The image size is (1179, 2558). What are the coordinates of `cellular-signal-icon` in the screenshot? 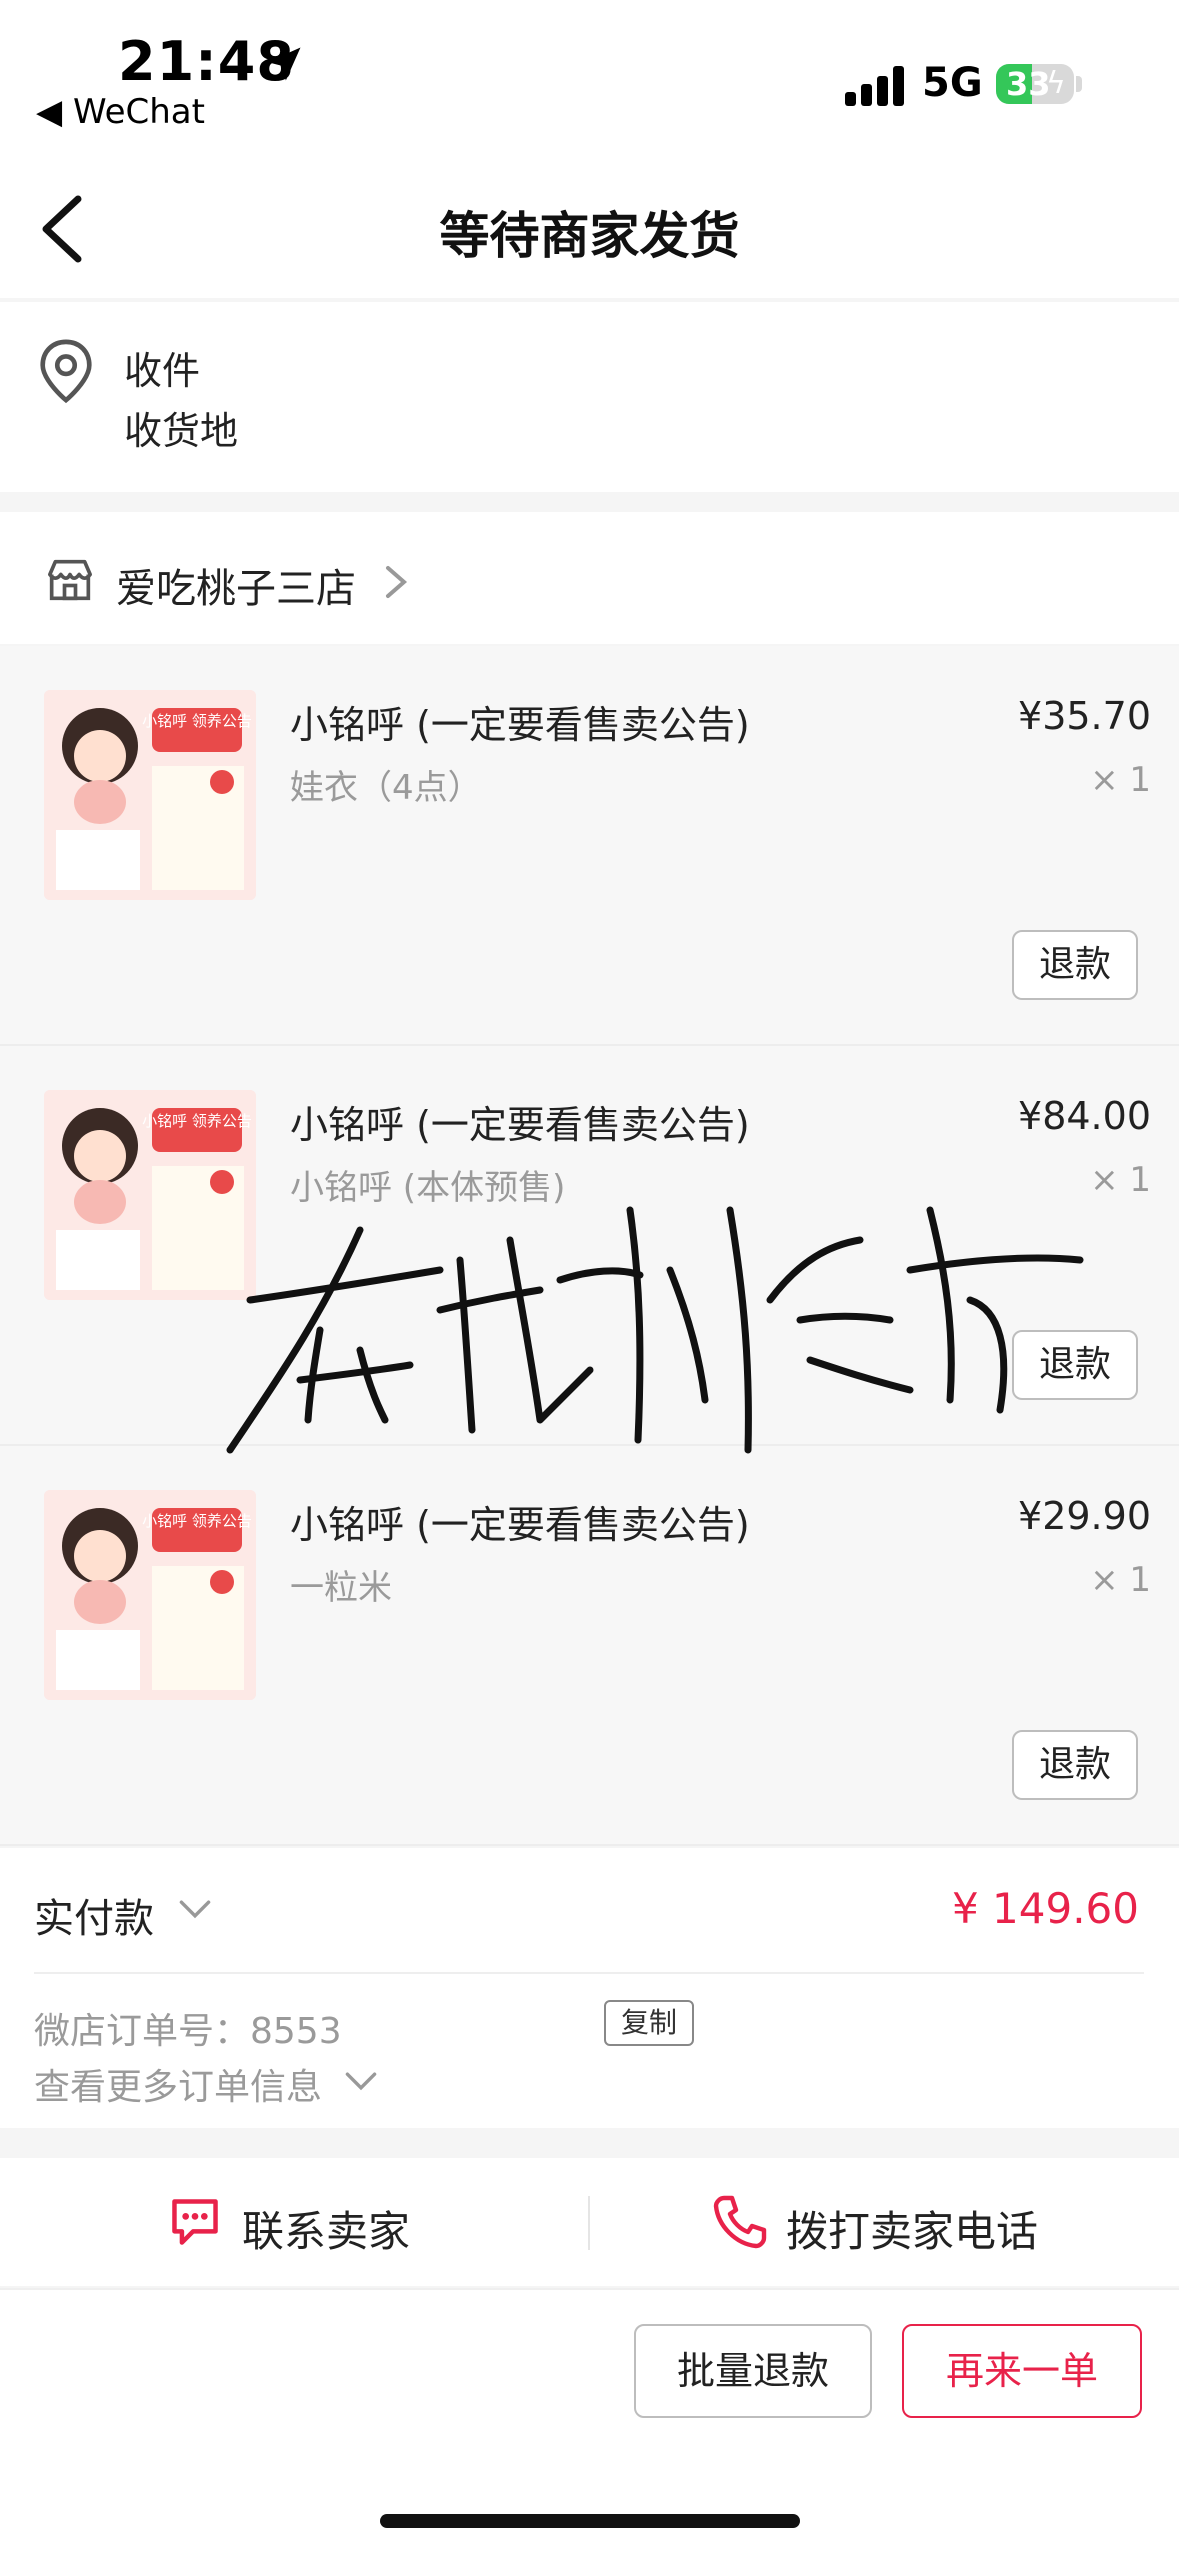 It's located at (876, 86).